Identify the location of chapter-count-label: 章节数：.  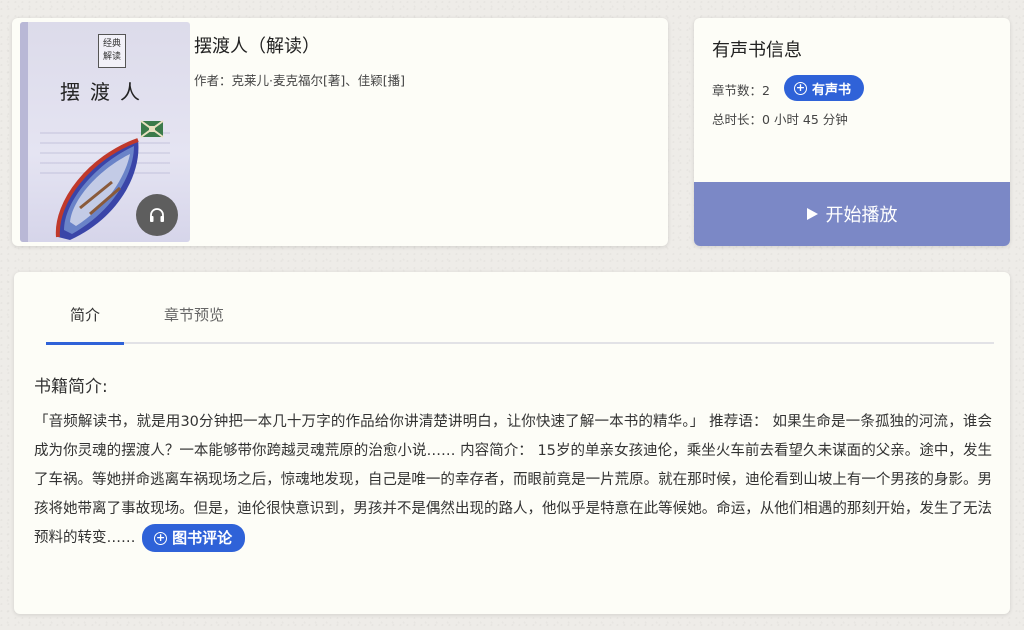
(737, 90).